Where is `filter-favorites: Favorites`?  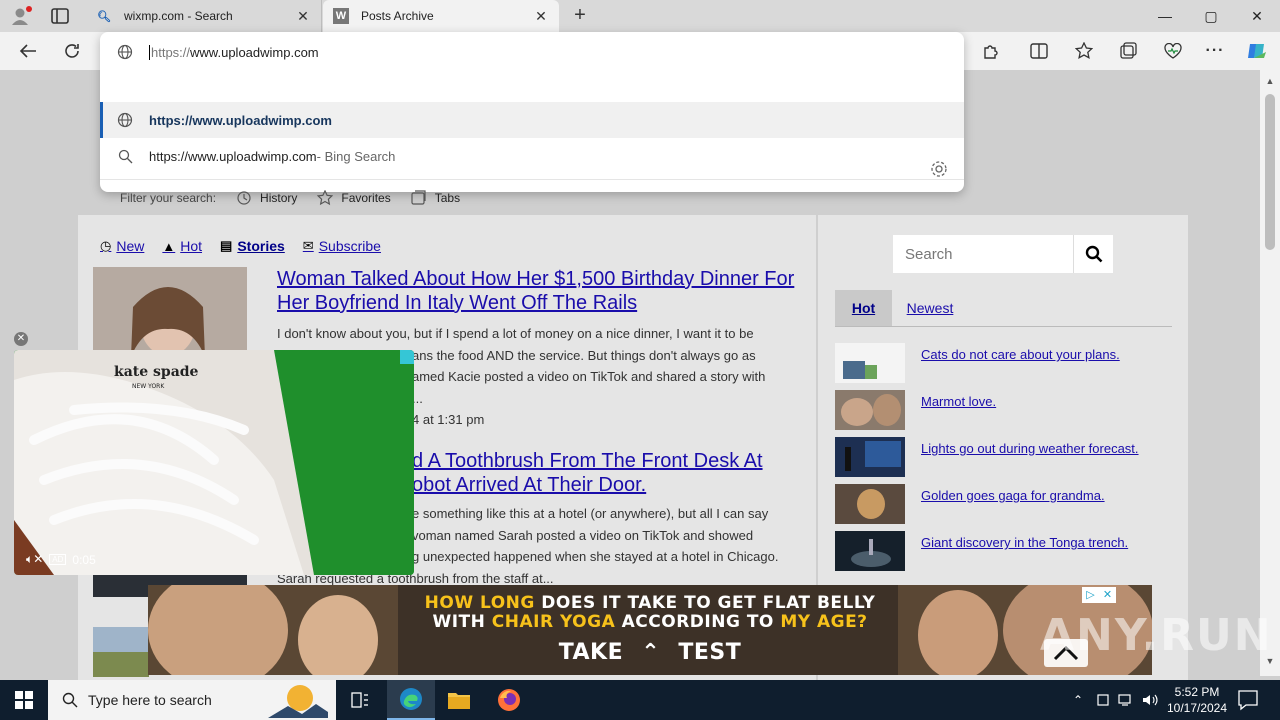
filter-favorites: Favorites is located at coordinates (354, 198).